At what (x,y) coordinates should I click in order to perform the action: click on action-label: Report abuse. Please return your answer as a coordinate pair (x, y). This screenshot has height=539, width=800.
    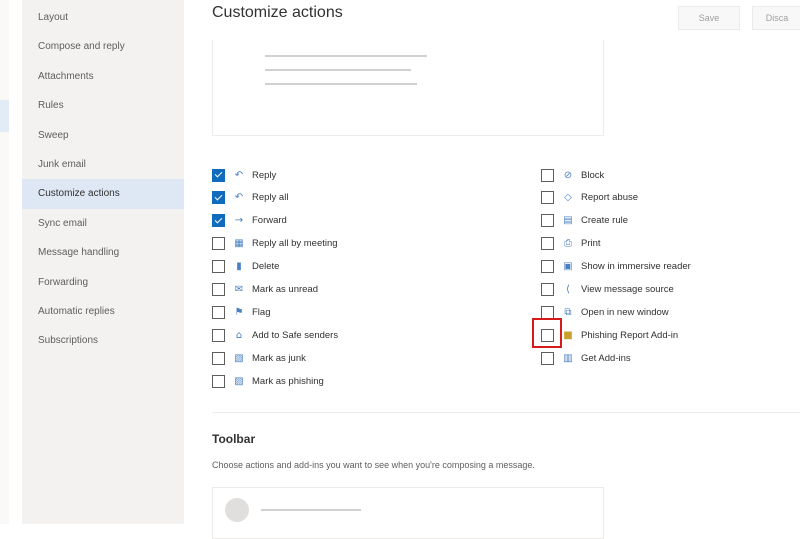
    Looking at the image, I should click on (610, 198).